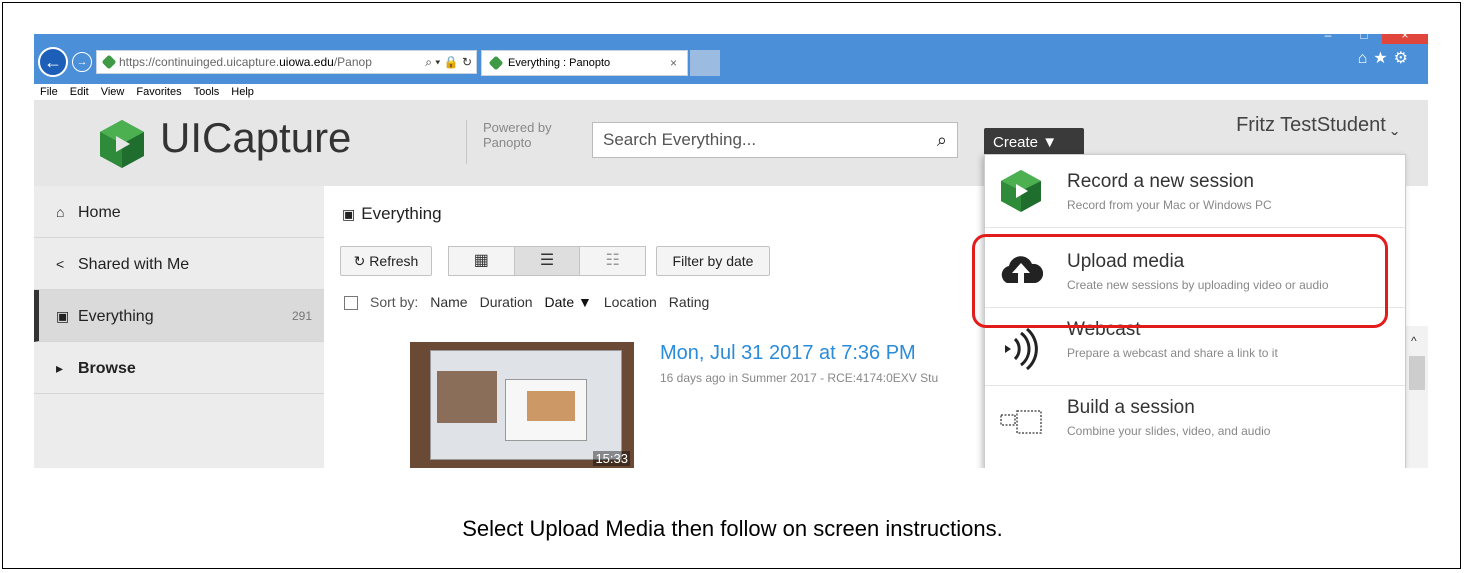  I want to click on breadcrumb: ▣ Everything, so click(392, 214).